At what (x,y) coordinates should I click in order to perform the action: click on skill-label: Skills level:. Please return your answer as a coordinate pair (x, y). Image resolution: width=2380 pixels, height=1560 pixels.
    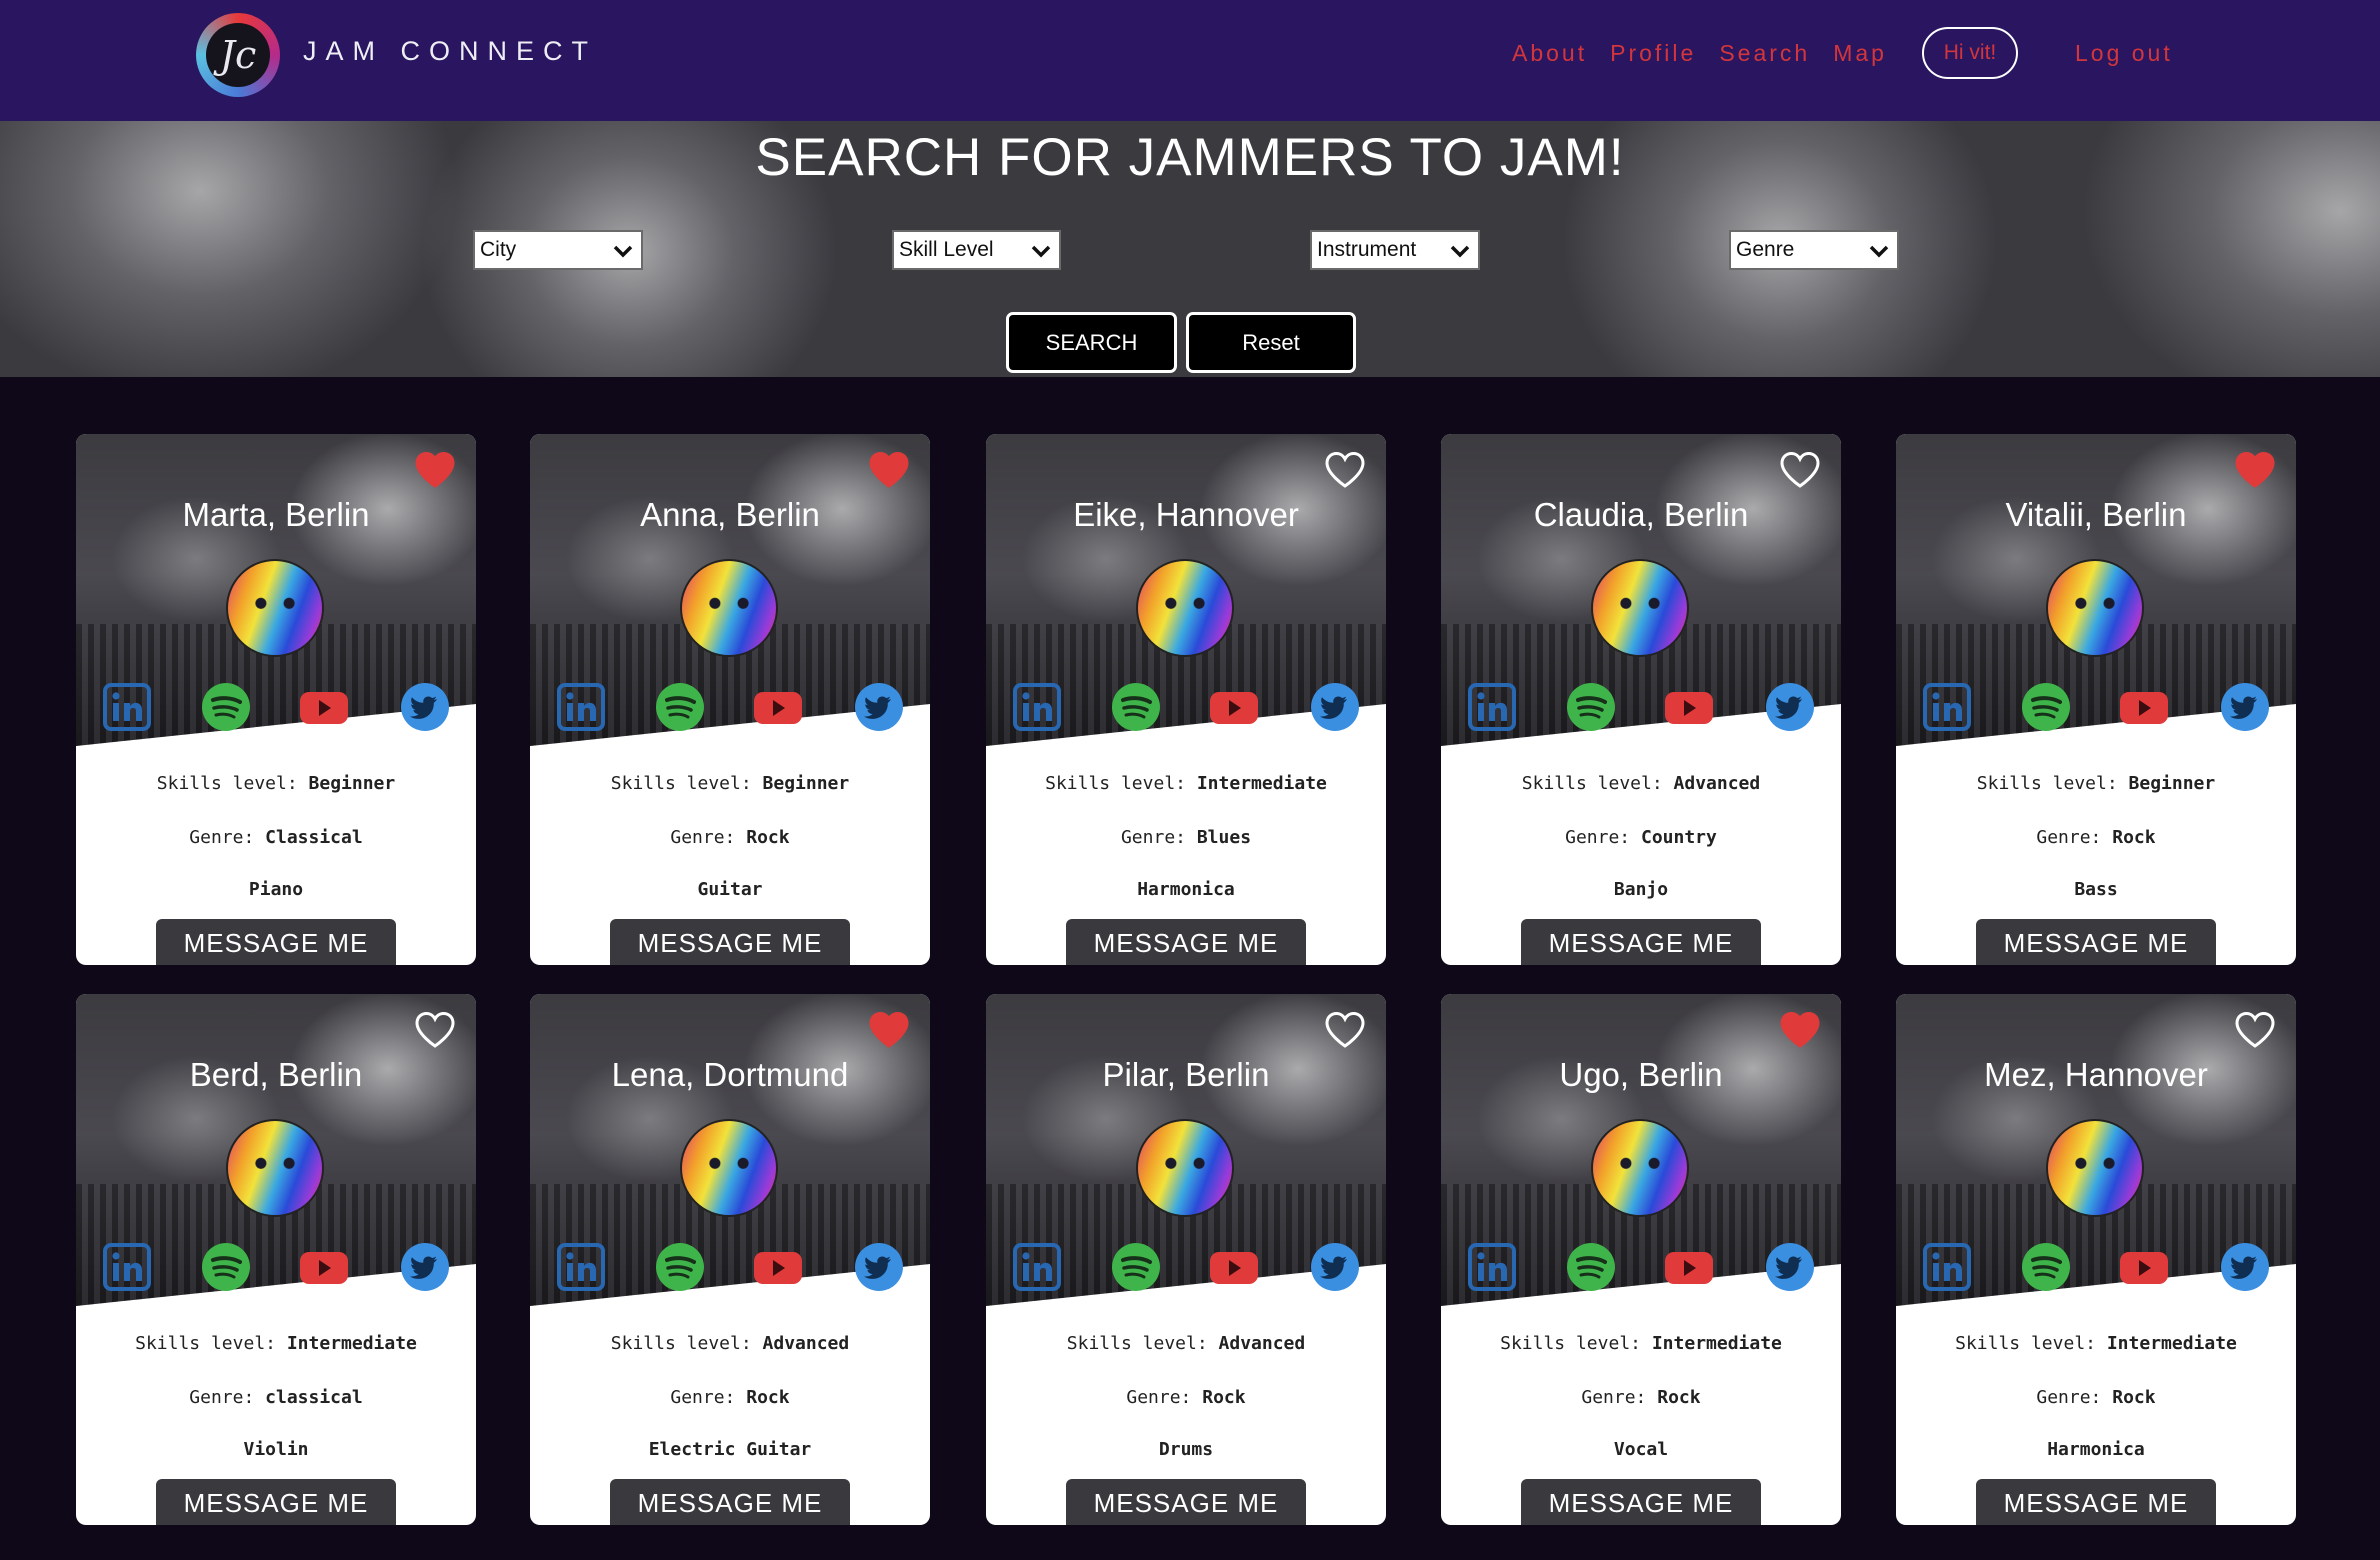
    Looking at the image, I should click on (227, 783).